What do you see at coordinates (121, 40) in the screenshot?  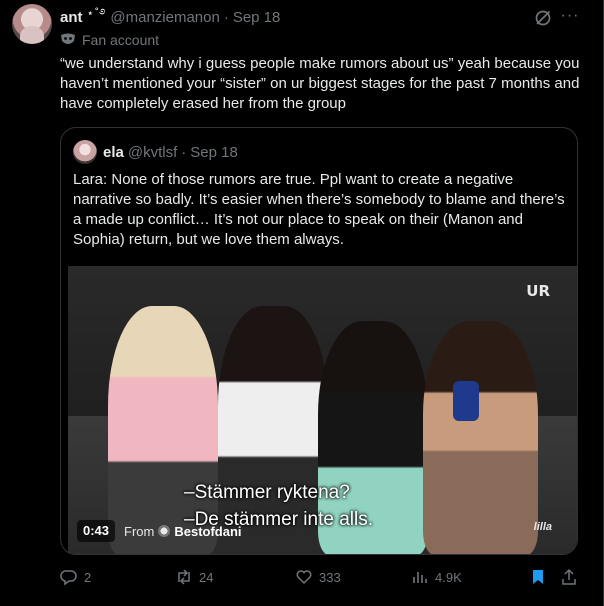 I see `fan-account-text: Fan account` at bounding box center [121, 40].